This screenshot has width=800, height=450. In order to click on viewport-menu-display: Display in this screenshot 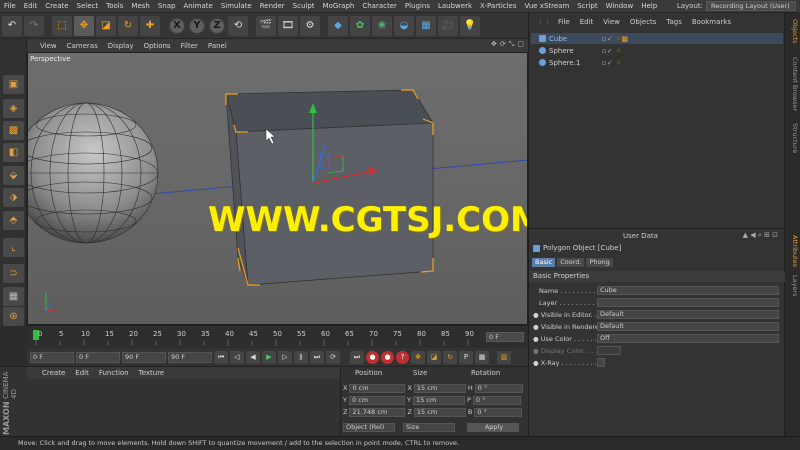, I will do `click(121, 46)`.